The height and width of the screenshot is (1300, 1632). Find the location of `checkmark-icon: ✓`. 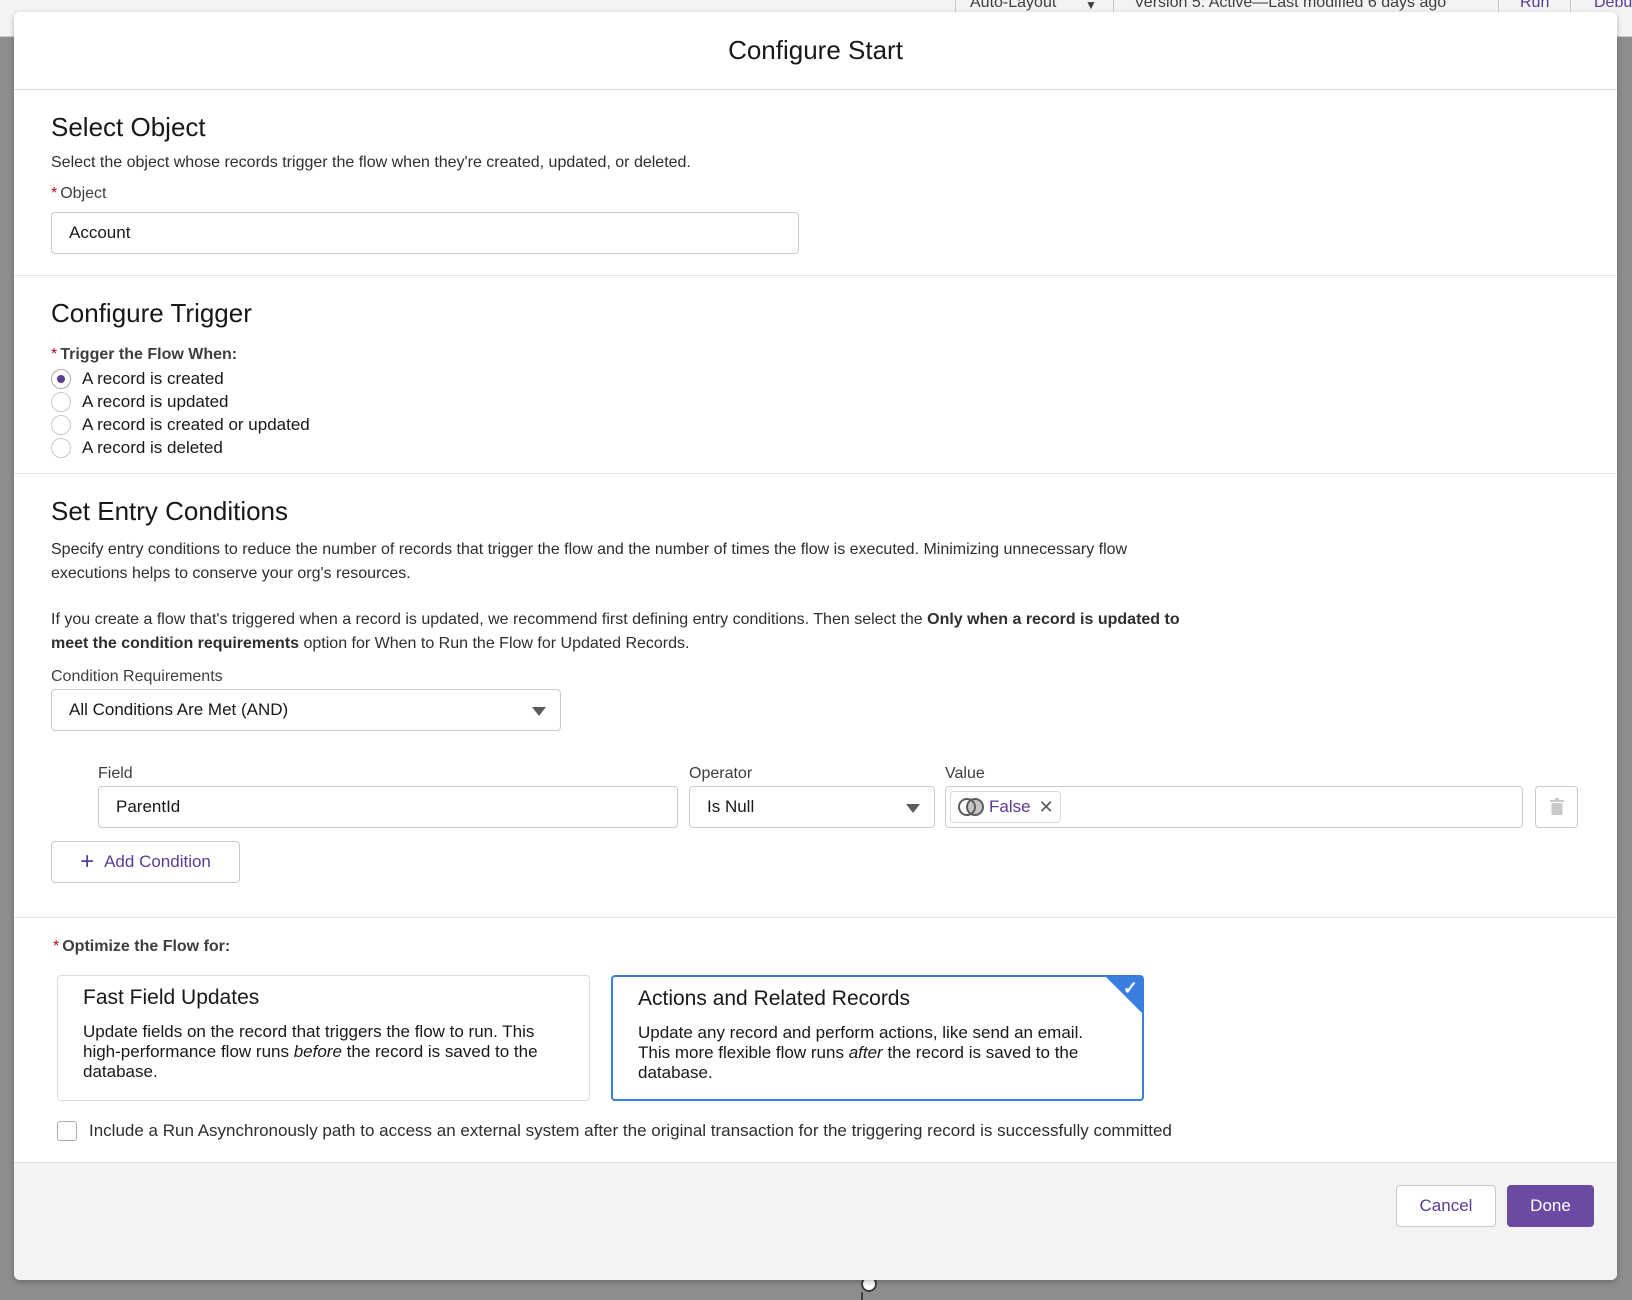

checkmark-icon: ✓ is located at coordinates (1130, 988).